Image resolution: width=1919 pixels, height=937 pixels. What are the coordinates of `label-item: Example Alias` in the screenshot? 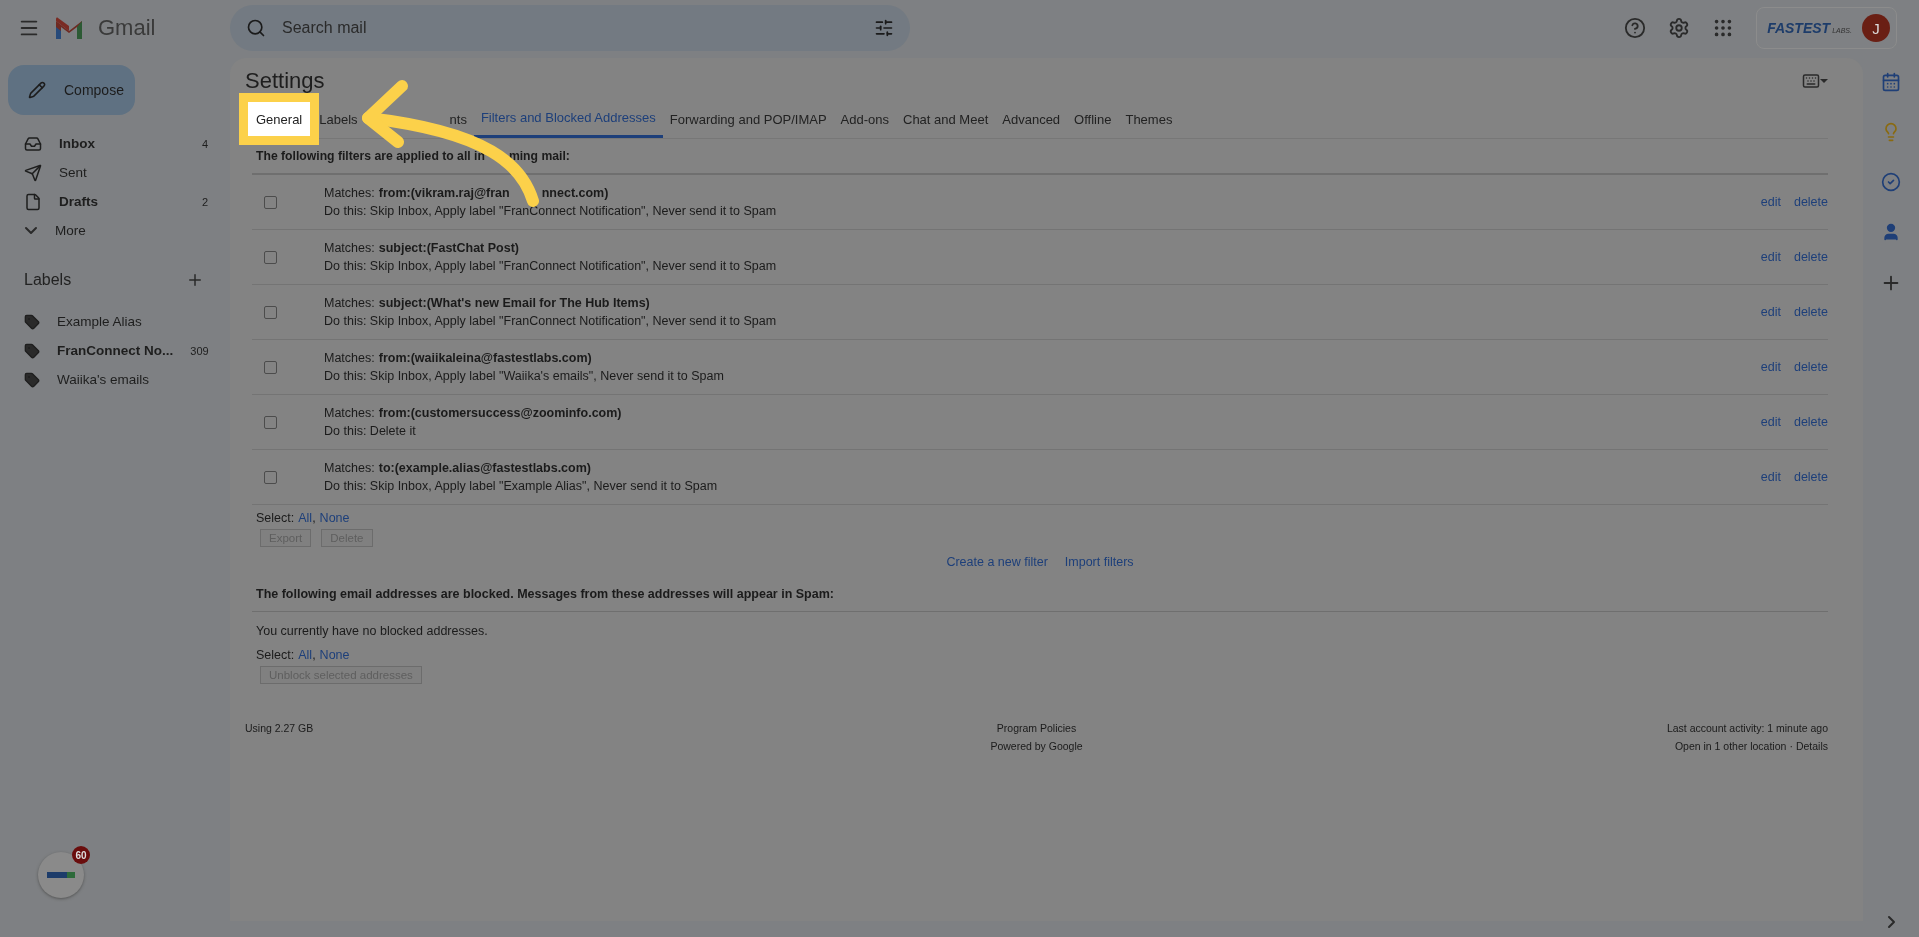 It's located at (115, 321).